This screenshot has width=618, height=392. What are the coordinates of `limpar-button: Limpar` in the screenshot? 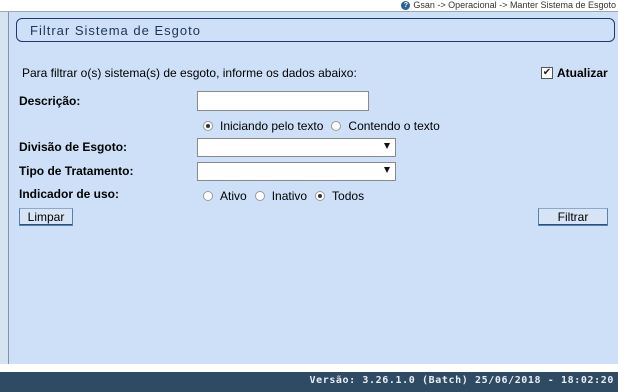 It's located at (46, 217).